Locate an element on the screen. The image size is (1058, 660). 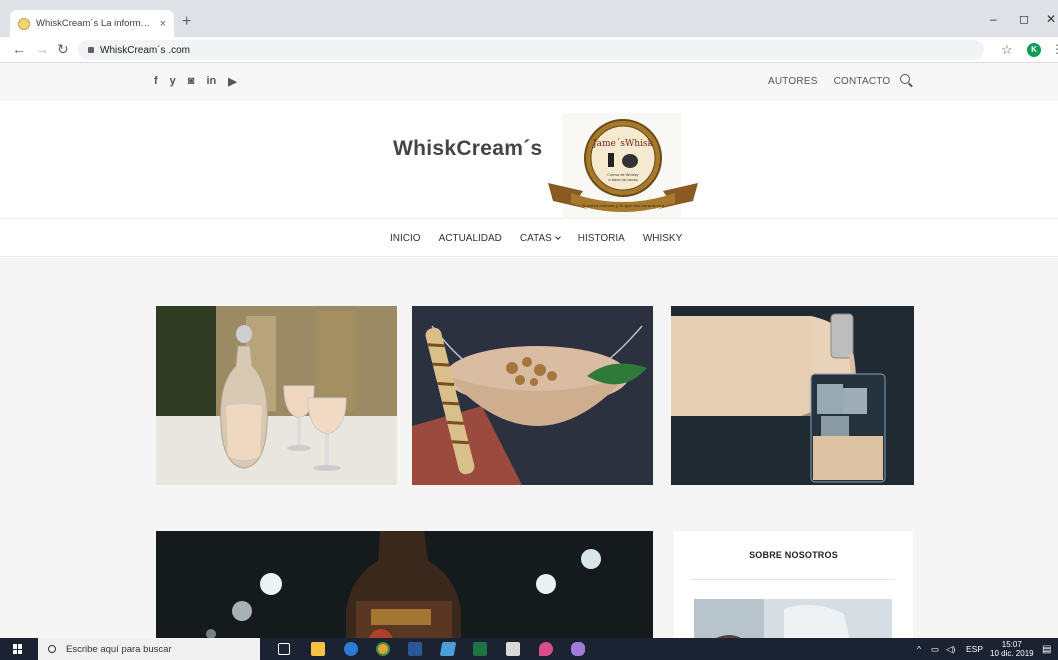
tab-title: WhiskCream´s La información para is located at coordinates (95, 23).